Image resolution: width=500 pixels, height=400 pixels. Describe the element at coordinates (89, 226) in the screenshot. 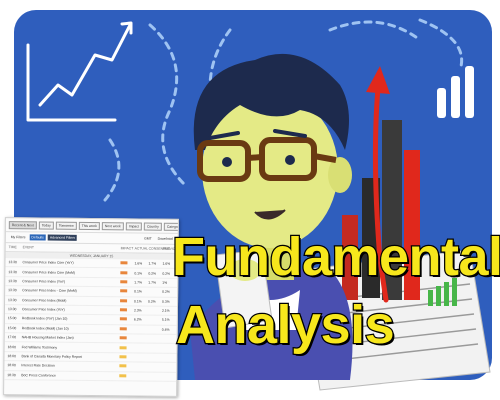

I see `tab-this-week: This week` at that location.